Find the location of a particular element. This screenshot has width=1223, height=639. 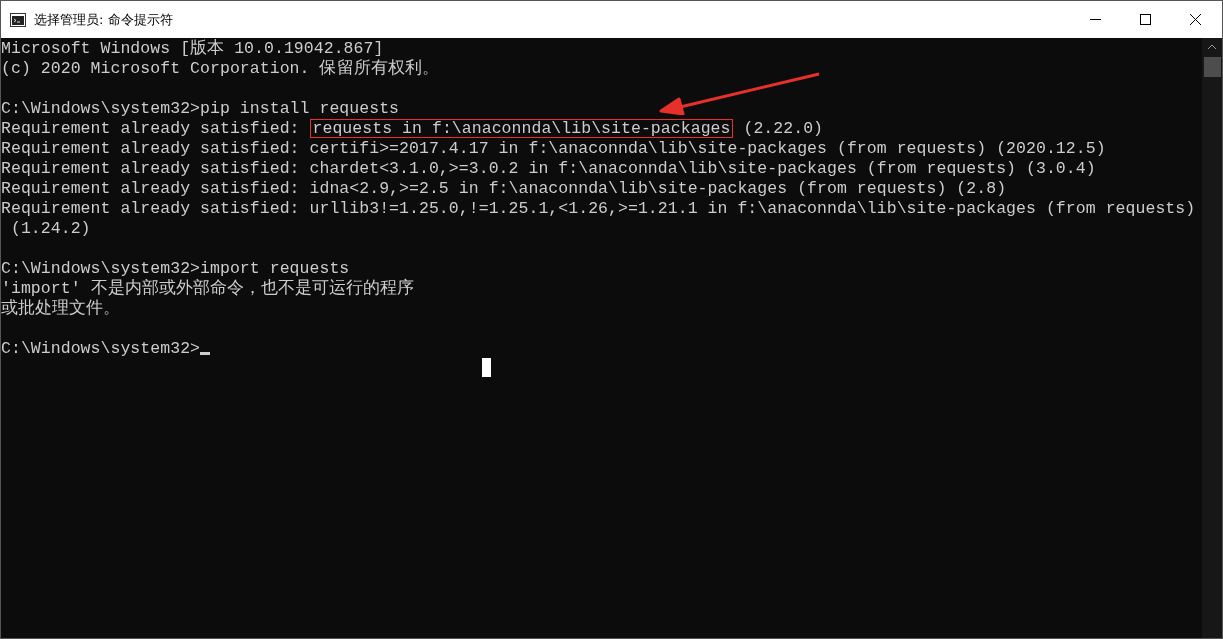

highlighted-text: requests in f:\anaconnda\lib\site-packages is located at coordinates (521, 128).